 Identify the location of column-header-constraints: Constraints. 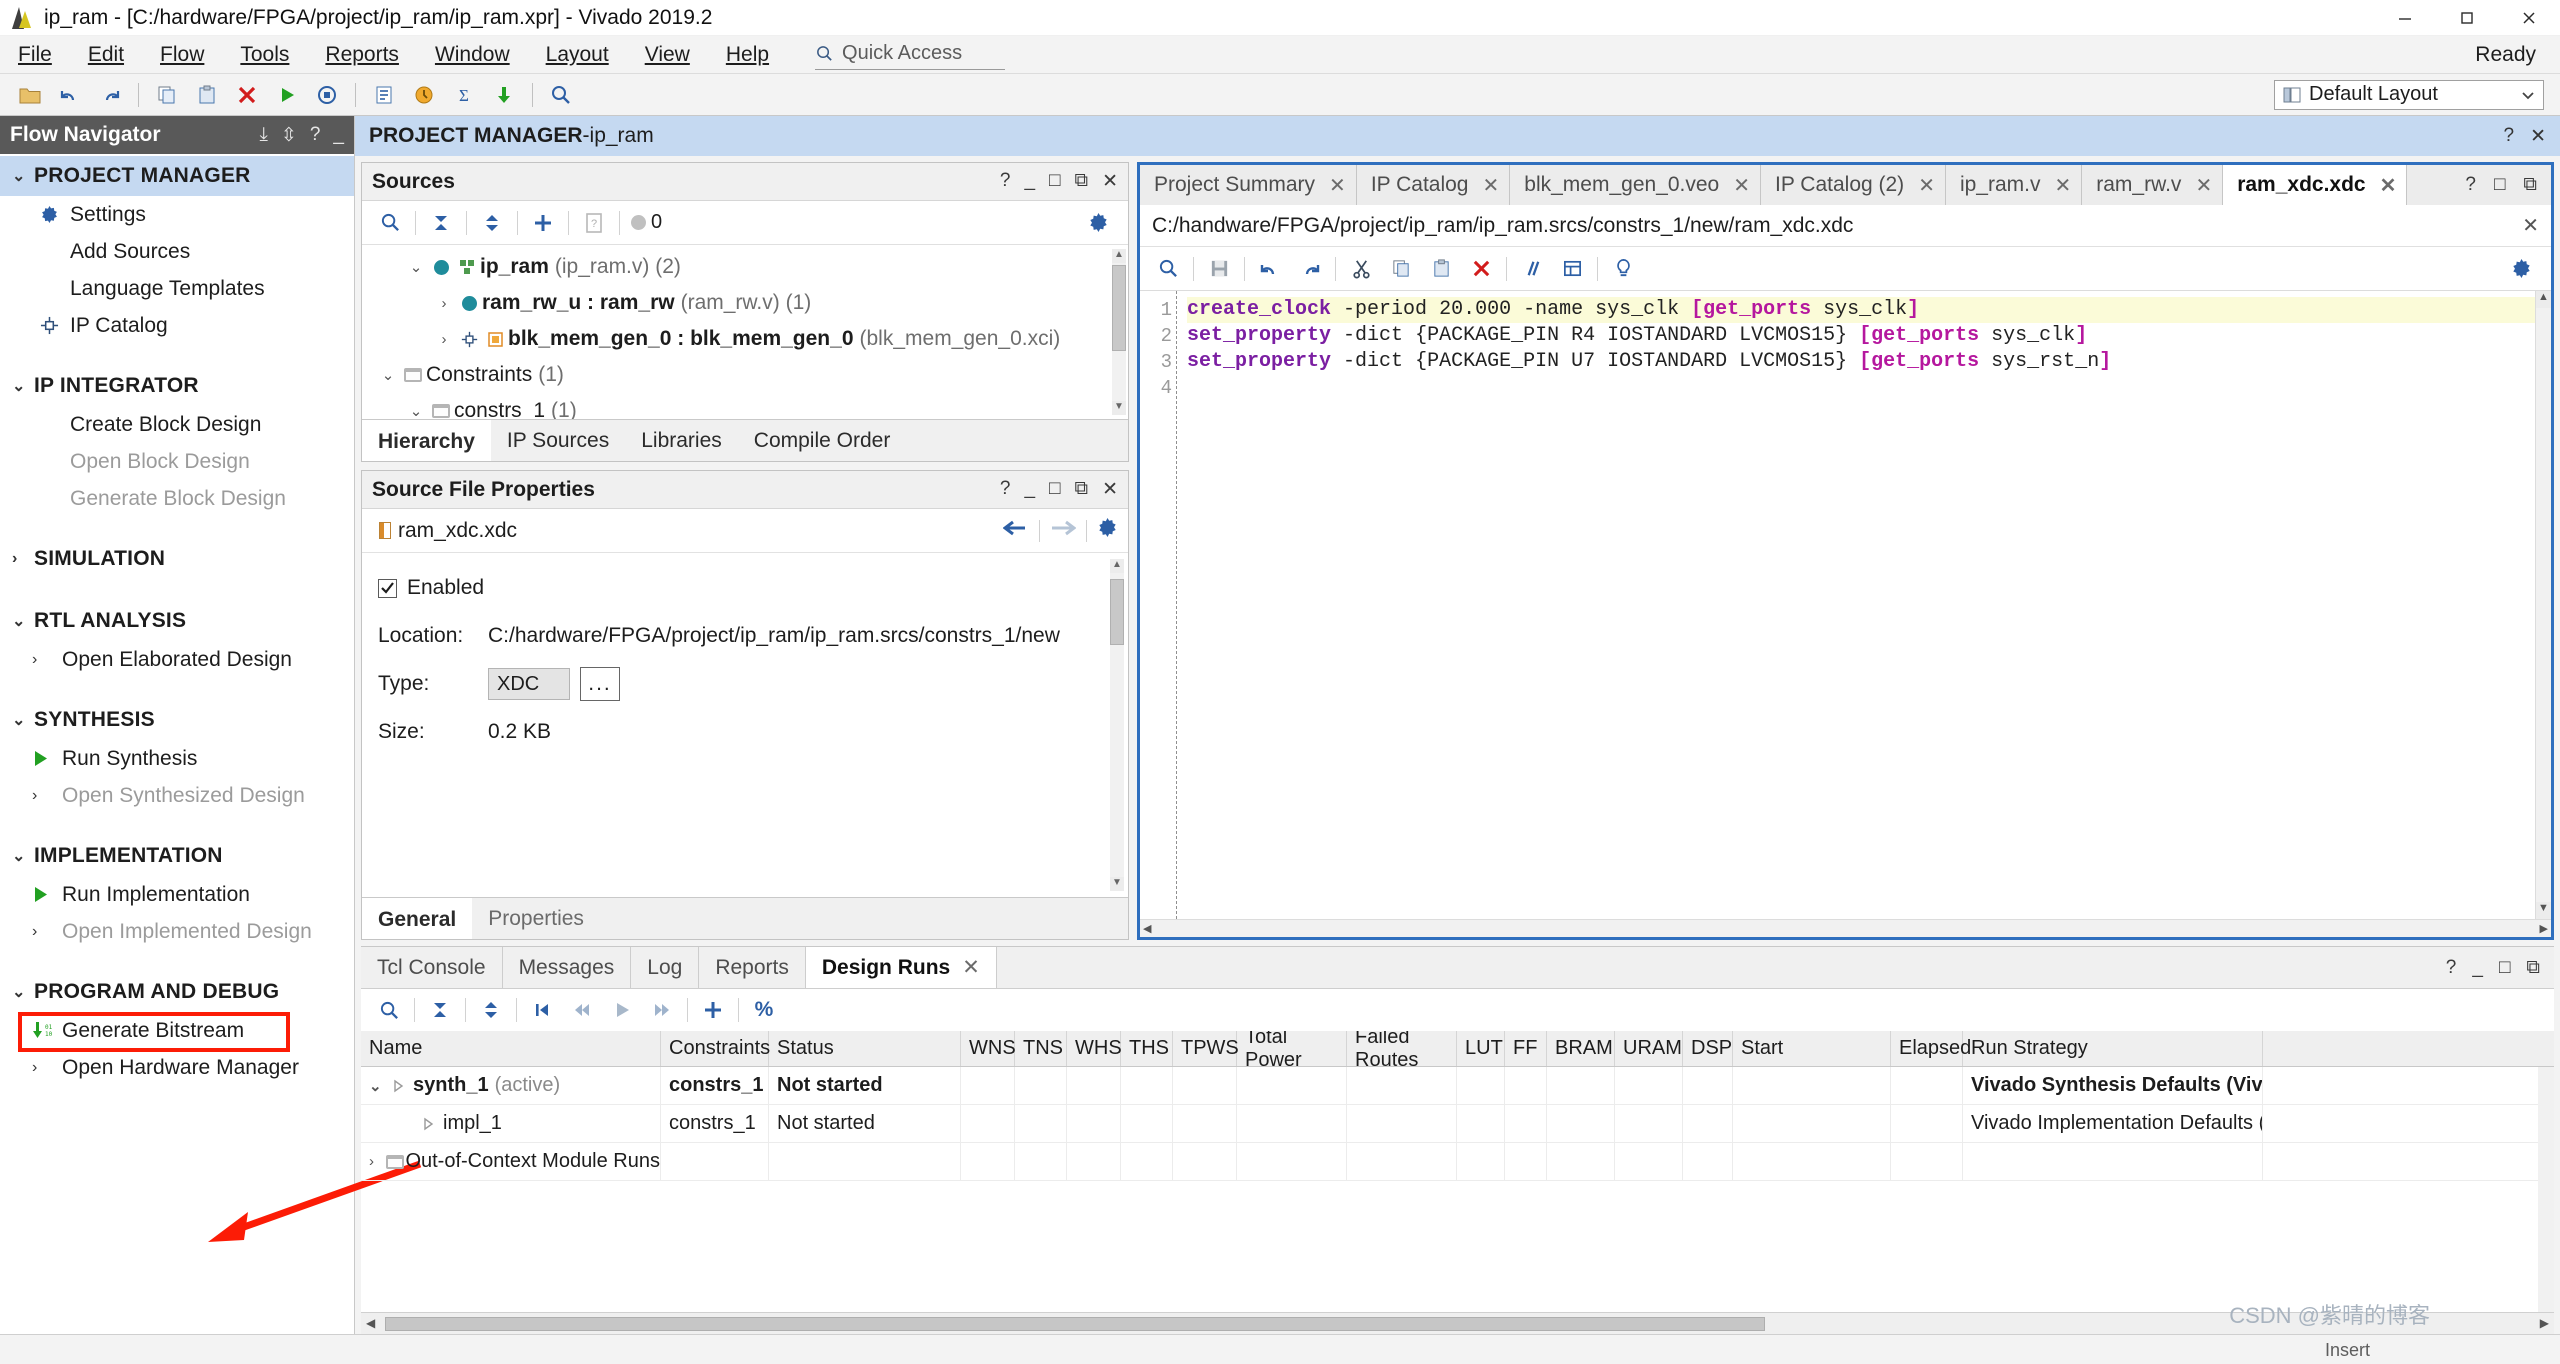
(715, 1048).